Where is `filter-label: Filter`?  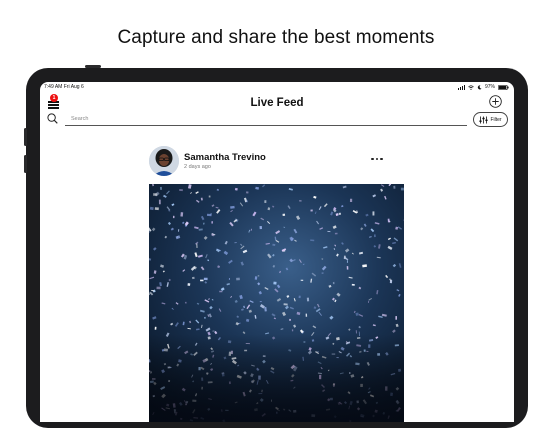 filter-label: Filter is located at coordinates (495, 120).